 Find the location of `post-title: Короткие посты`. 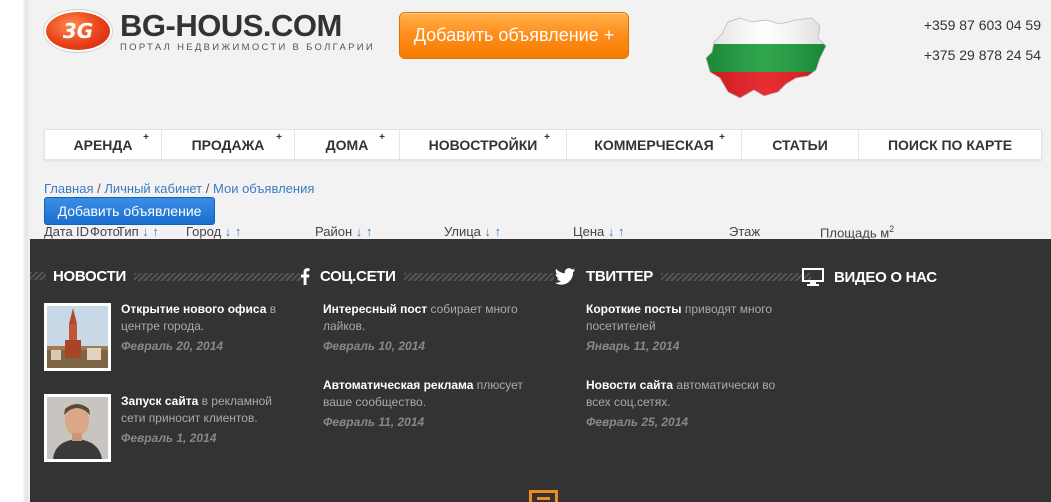

post-title: Короткие посты is located at coordinates (634, 309).